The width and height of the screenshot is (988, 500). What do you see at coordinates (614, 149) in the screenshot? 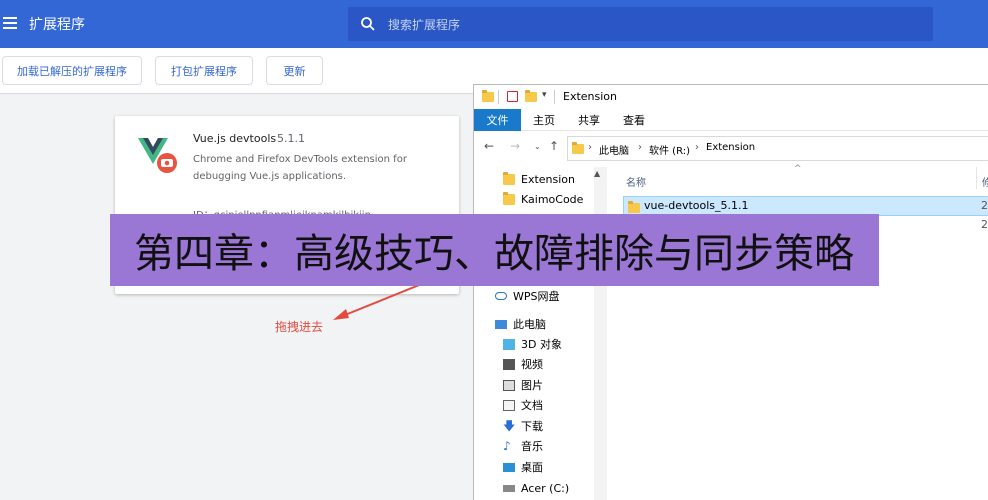
I see `breadcrumb-this-pc: 此电脑` at bounding box center [614, 149].